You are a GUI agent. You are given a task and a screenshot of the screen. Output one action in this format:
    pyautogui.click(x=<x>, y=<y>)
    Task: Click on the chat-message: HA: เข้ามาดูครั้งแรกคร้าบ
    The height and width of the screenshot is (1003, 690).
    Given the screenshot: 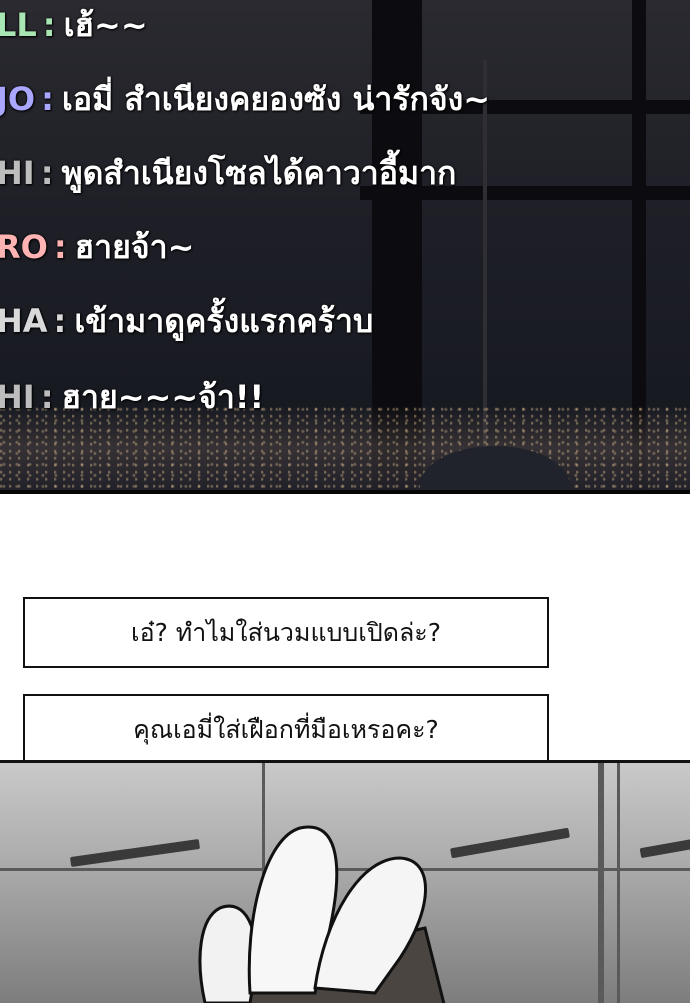 What is the action you would take?
    pyautogui.click(x=186, y=321)
    